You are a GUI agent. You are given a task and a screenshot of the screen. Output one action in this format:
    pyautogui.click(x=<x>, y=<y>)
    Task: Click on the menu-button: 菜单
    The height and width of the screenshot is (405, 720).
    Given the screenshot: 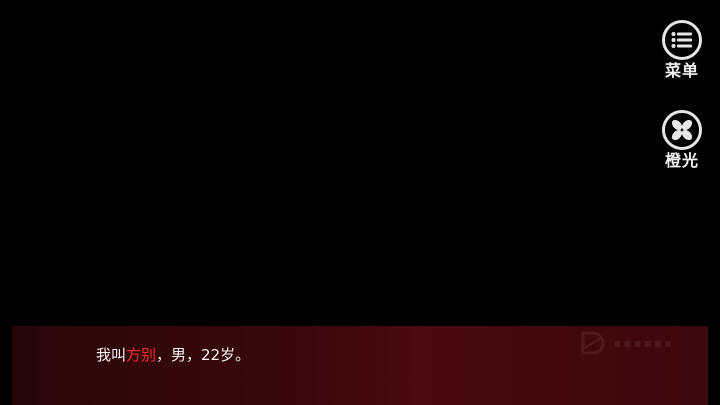 What is the action you would take?
    pyautogui.click(x=682, y=50)
    